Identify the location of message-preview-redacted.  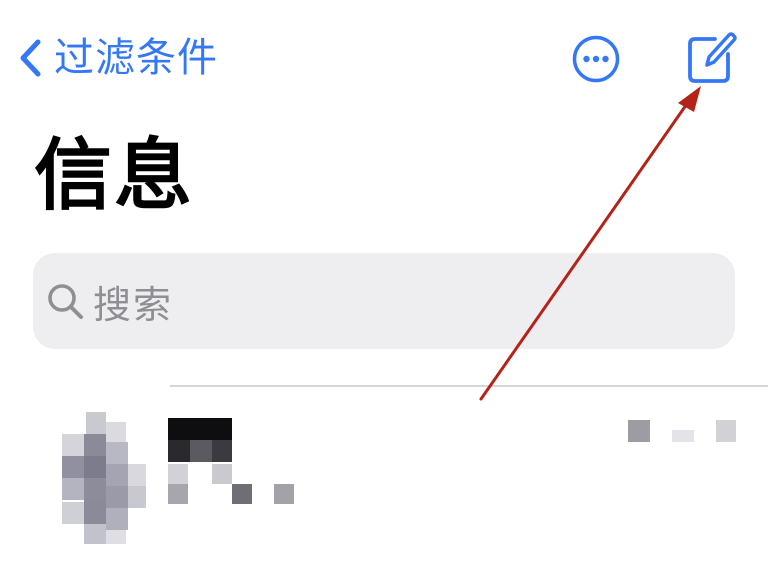
(233, 486).